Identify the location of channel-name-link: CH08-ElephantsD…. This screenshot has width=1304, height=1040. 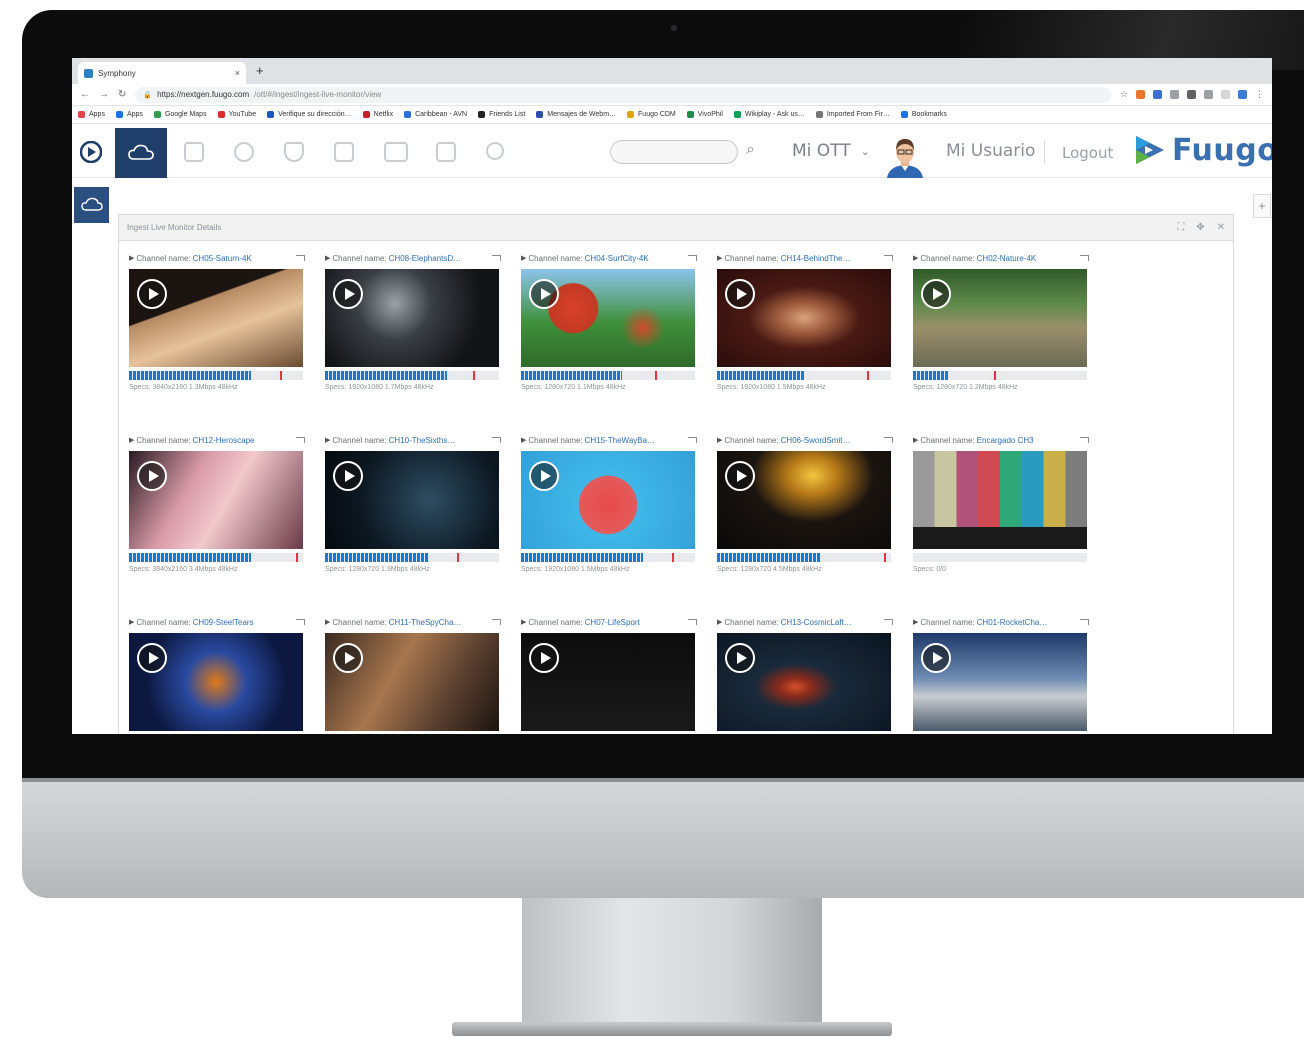
(425, 258).